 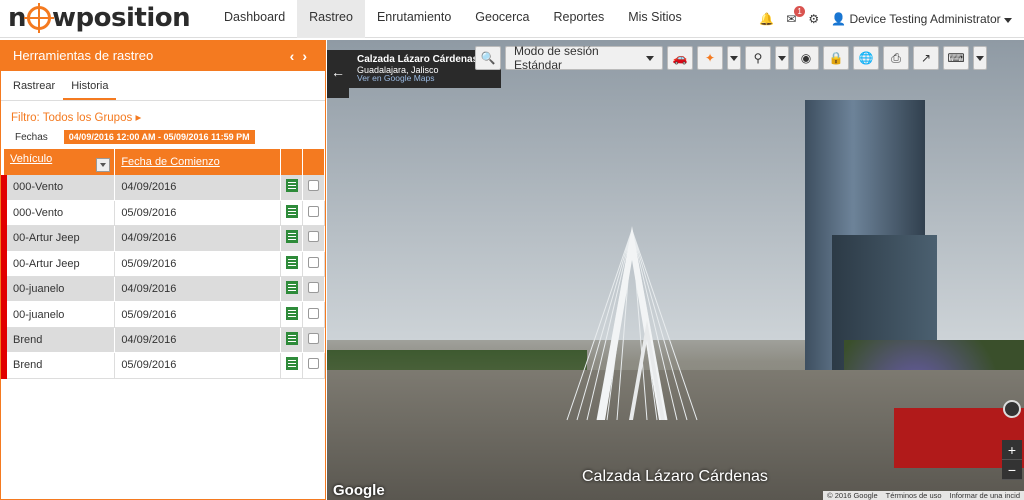 I want to click on vehicle-cell: 00-Artur Jeep, so click(x=58, y=264).